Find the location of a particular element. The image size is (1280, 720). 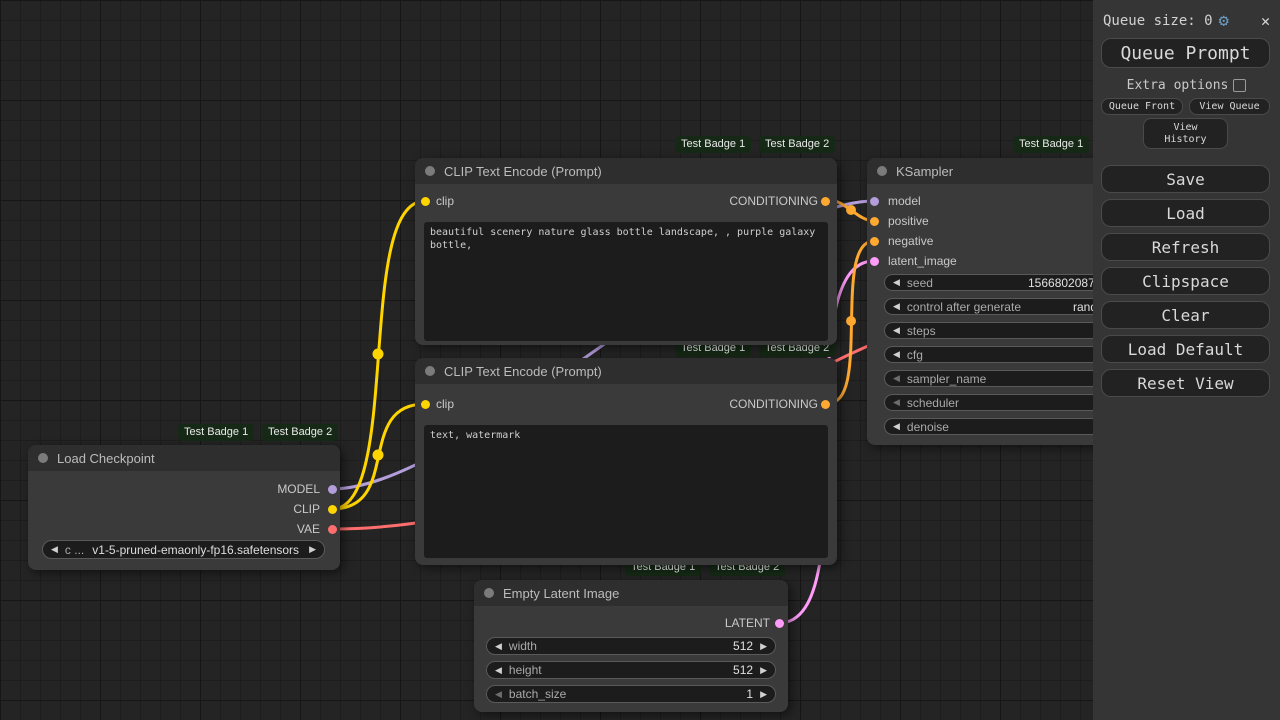

widget-value: 15668020871 is located at coordinates (1065, 282).